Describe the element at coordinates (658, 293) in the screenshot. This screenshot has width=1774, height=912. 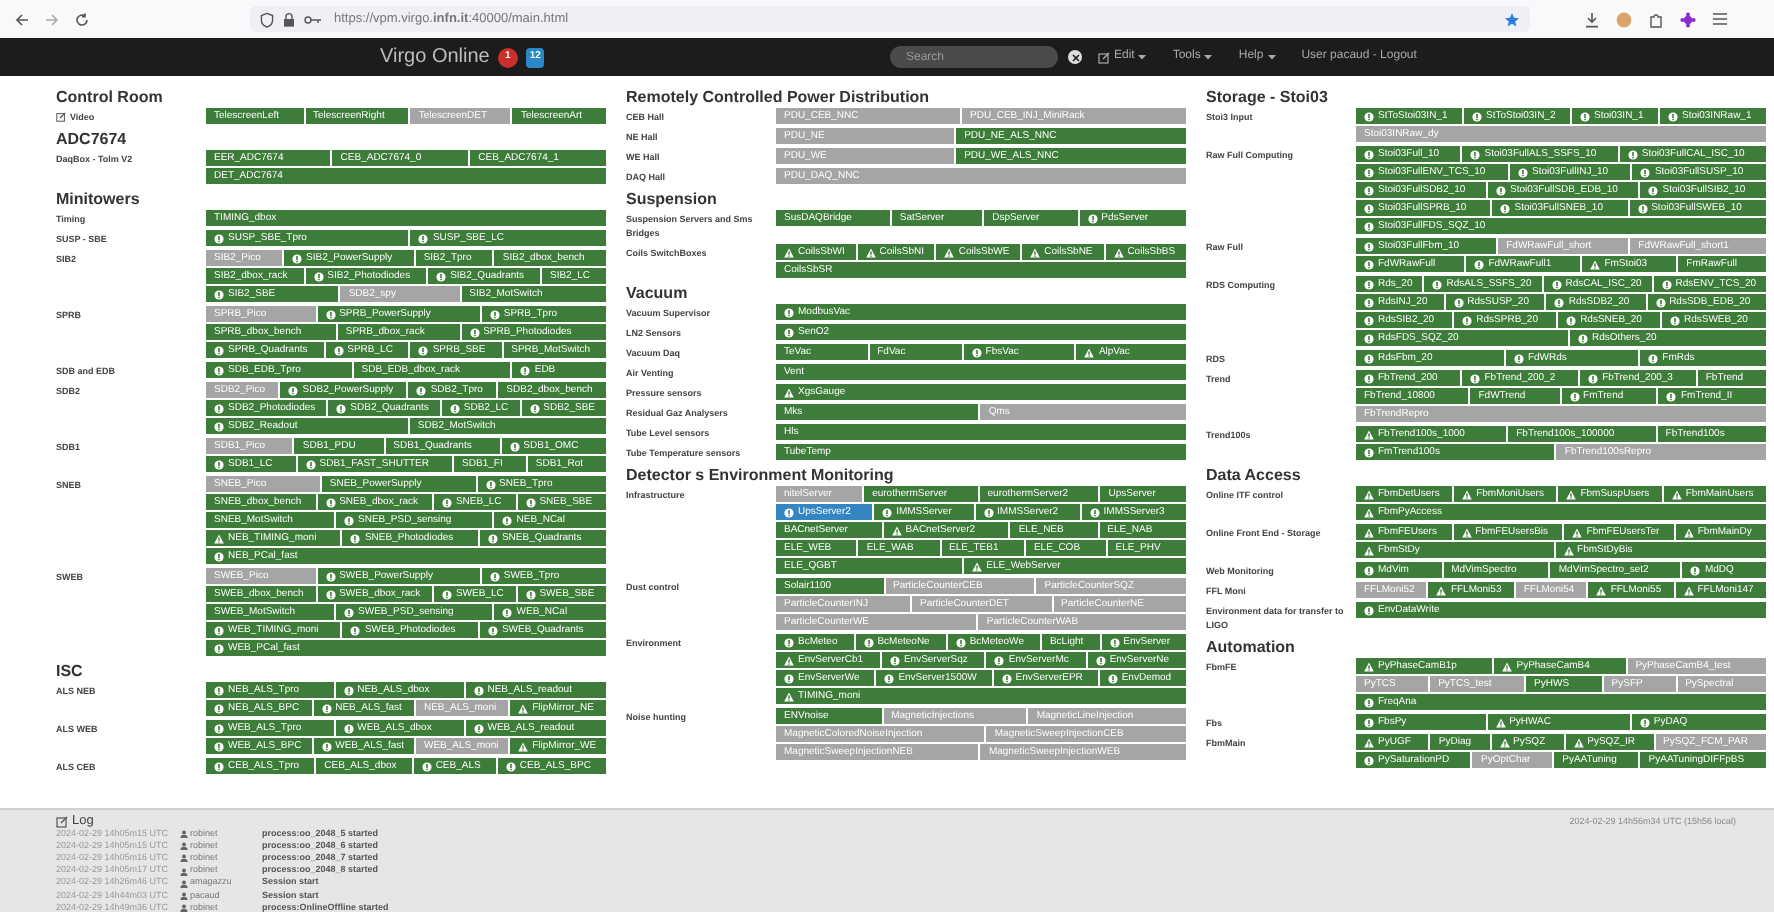
I see `section-title: Vacuum` at that location.